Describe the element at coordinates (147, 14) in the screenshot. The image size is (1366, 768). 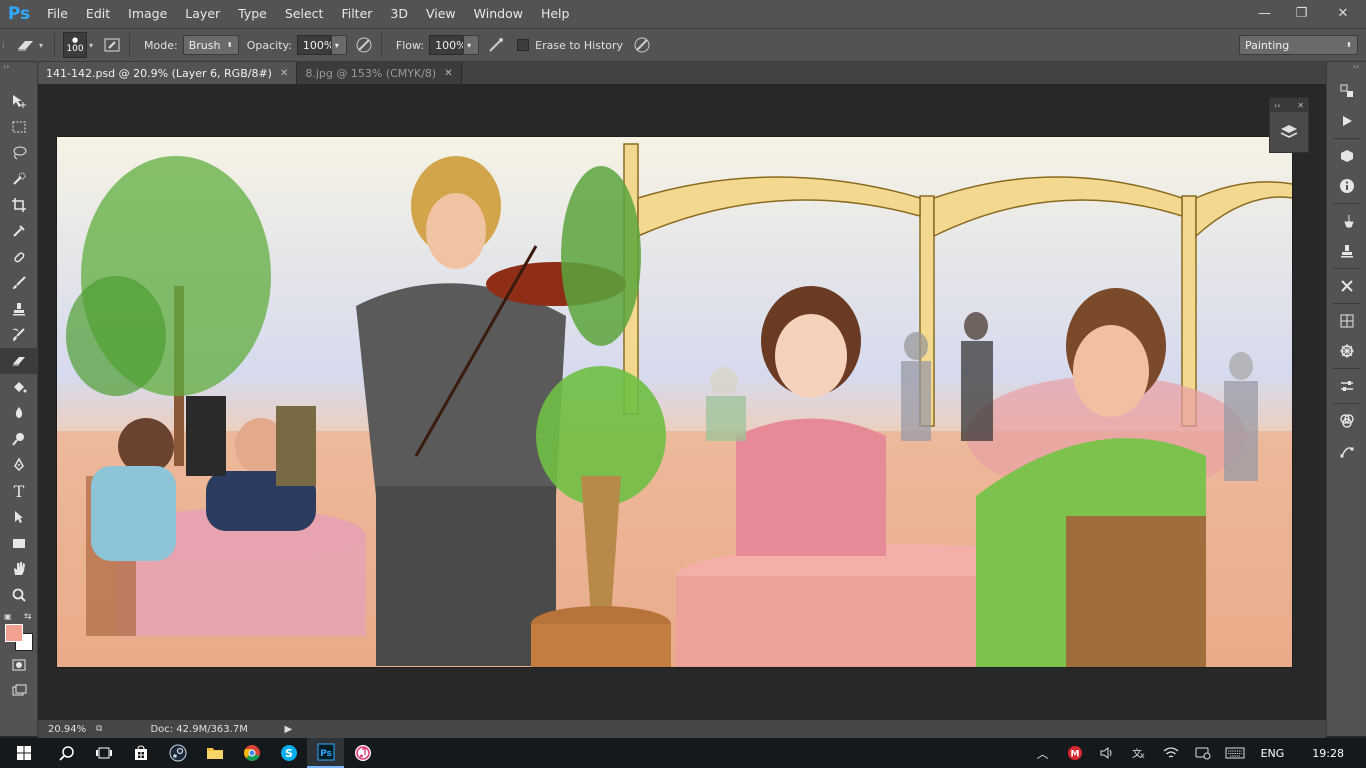
I see `menu-image: Image` at that location.